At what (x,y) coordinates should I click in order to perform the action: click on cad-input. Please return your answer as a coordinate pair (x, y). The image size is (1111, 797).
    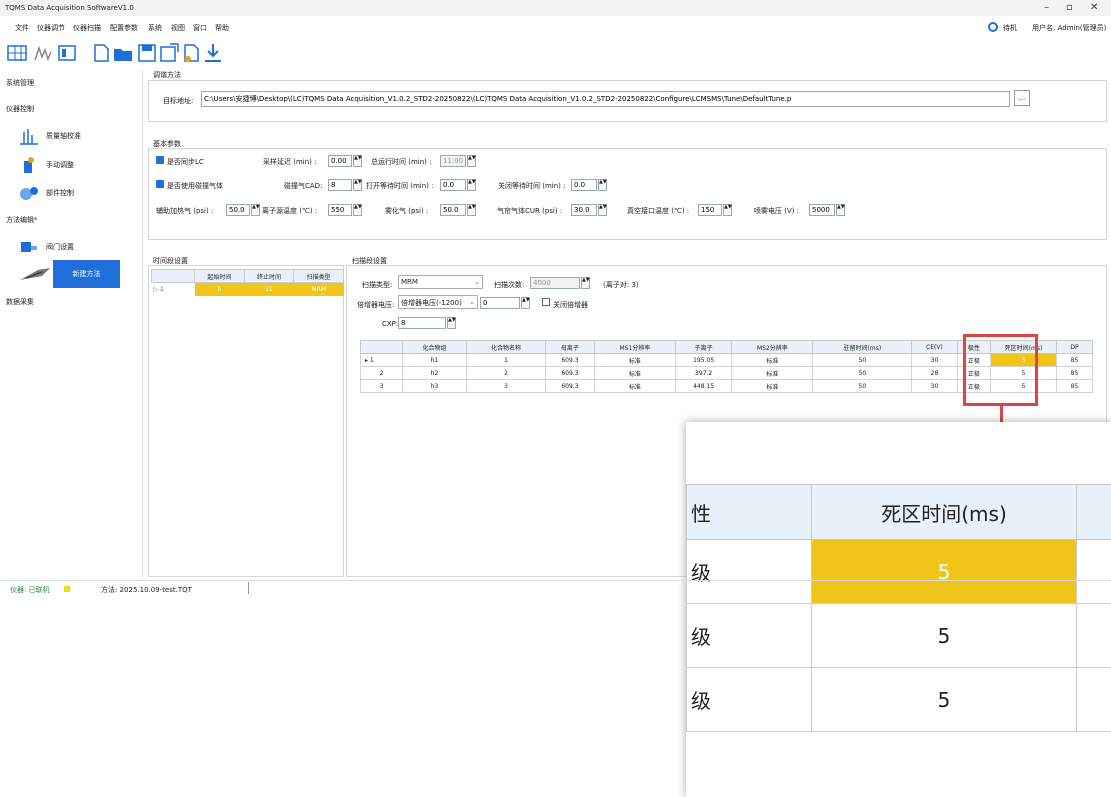
    Looking at the image, I should click on (340, 185).